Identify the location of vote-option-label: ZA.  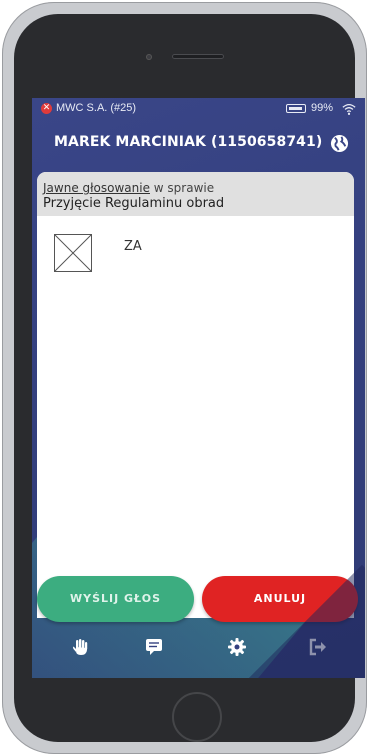
(133, 246).